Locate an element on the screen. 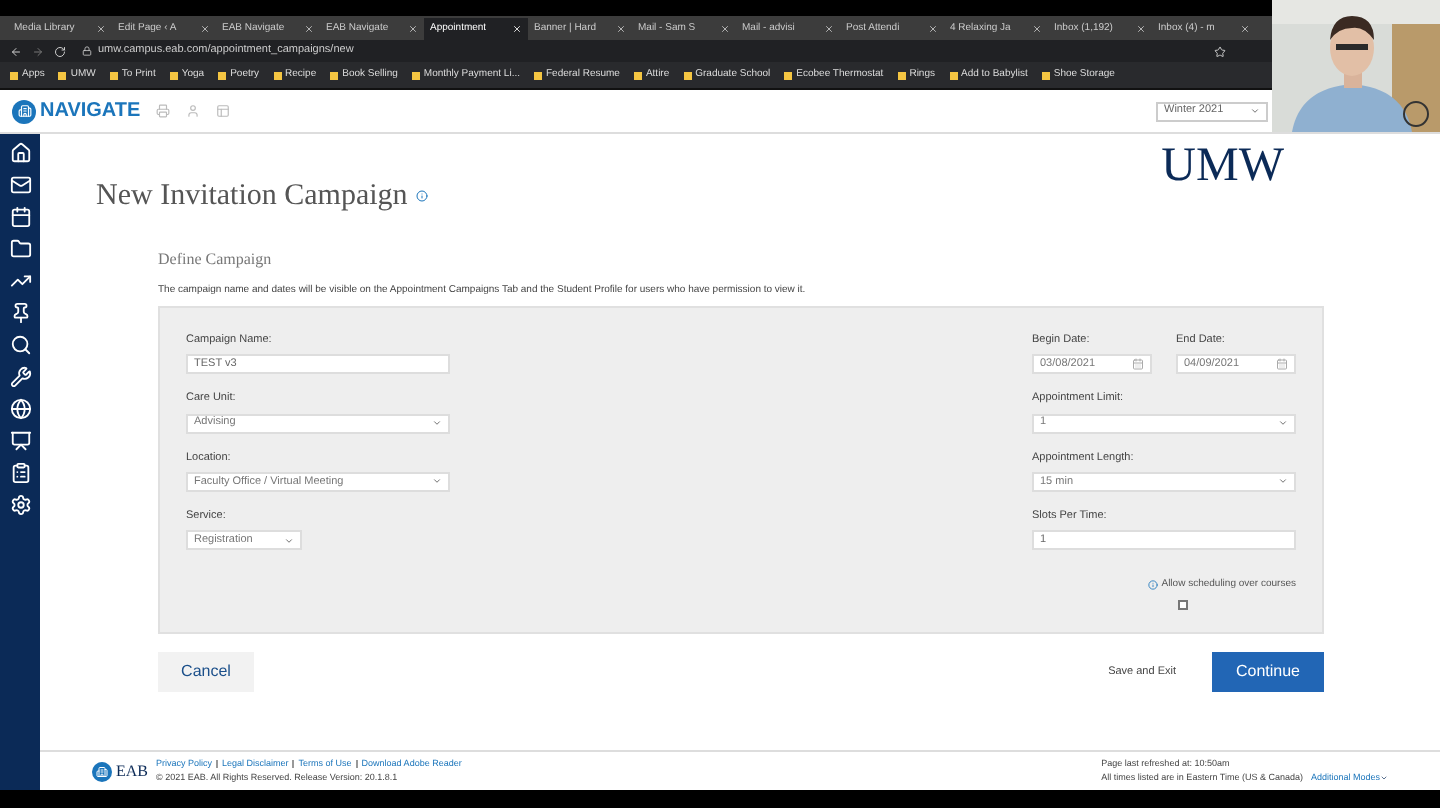 This screenshot has width=1440, height=808. globe-icon is located at coordinates (20, 409).